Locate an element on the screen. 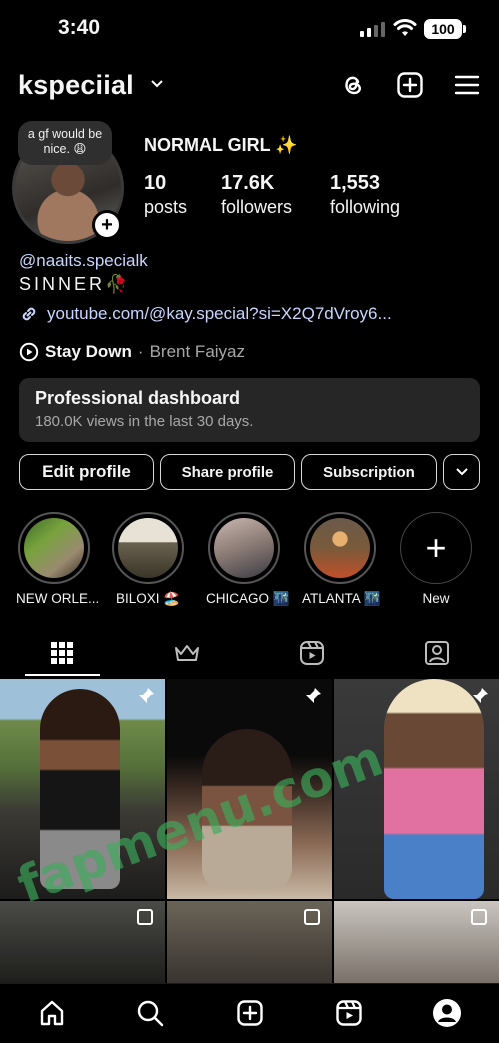 The height and width of the screenshot is (1043, 499). bottom-navigation is located at coordinates (249, 1013).